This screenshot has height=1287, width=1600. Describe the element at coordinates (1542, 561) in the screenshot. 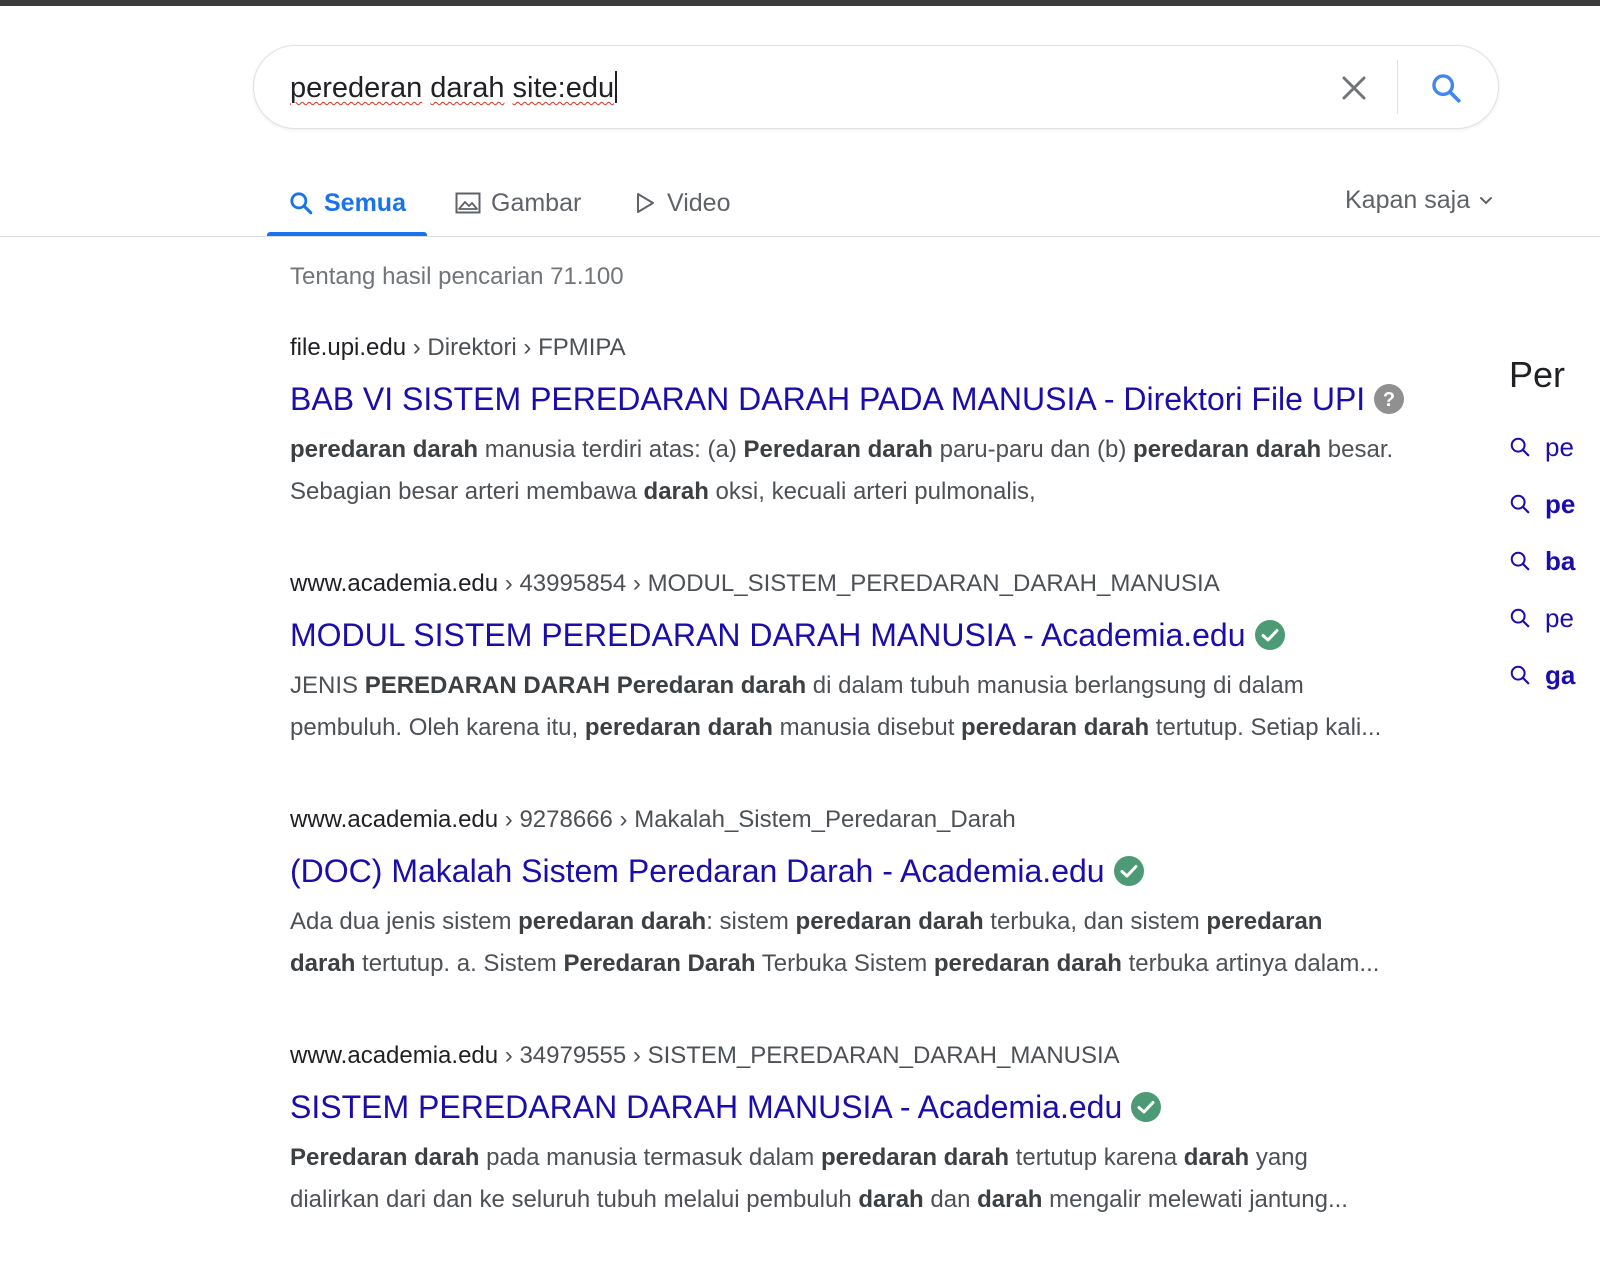

I see `related-search-item: ba` at that location.